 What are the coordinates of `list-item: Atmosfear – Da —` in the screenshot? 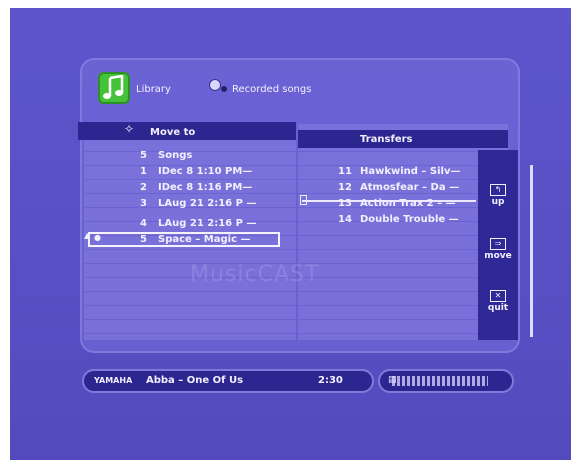 It's located at (409, 187).